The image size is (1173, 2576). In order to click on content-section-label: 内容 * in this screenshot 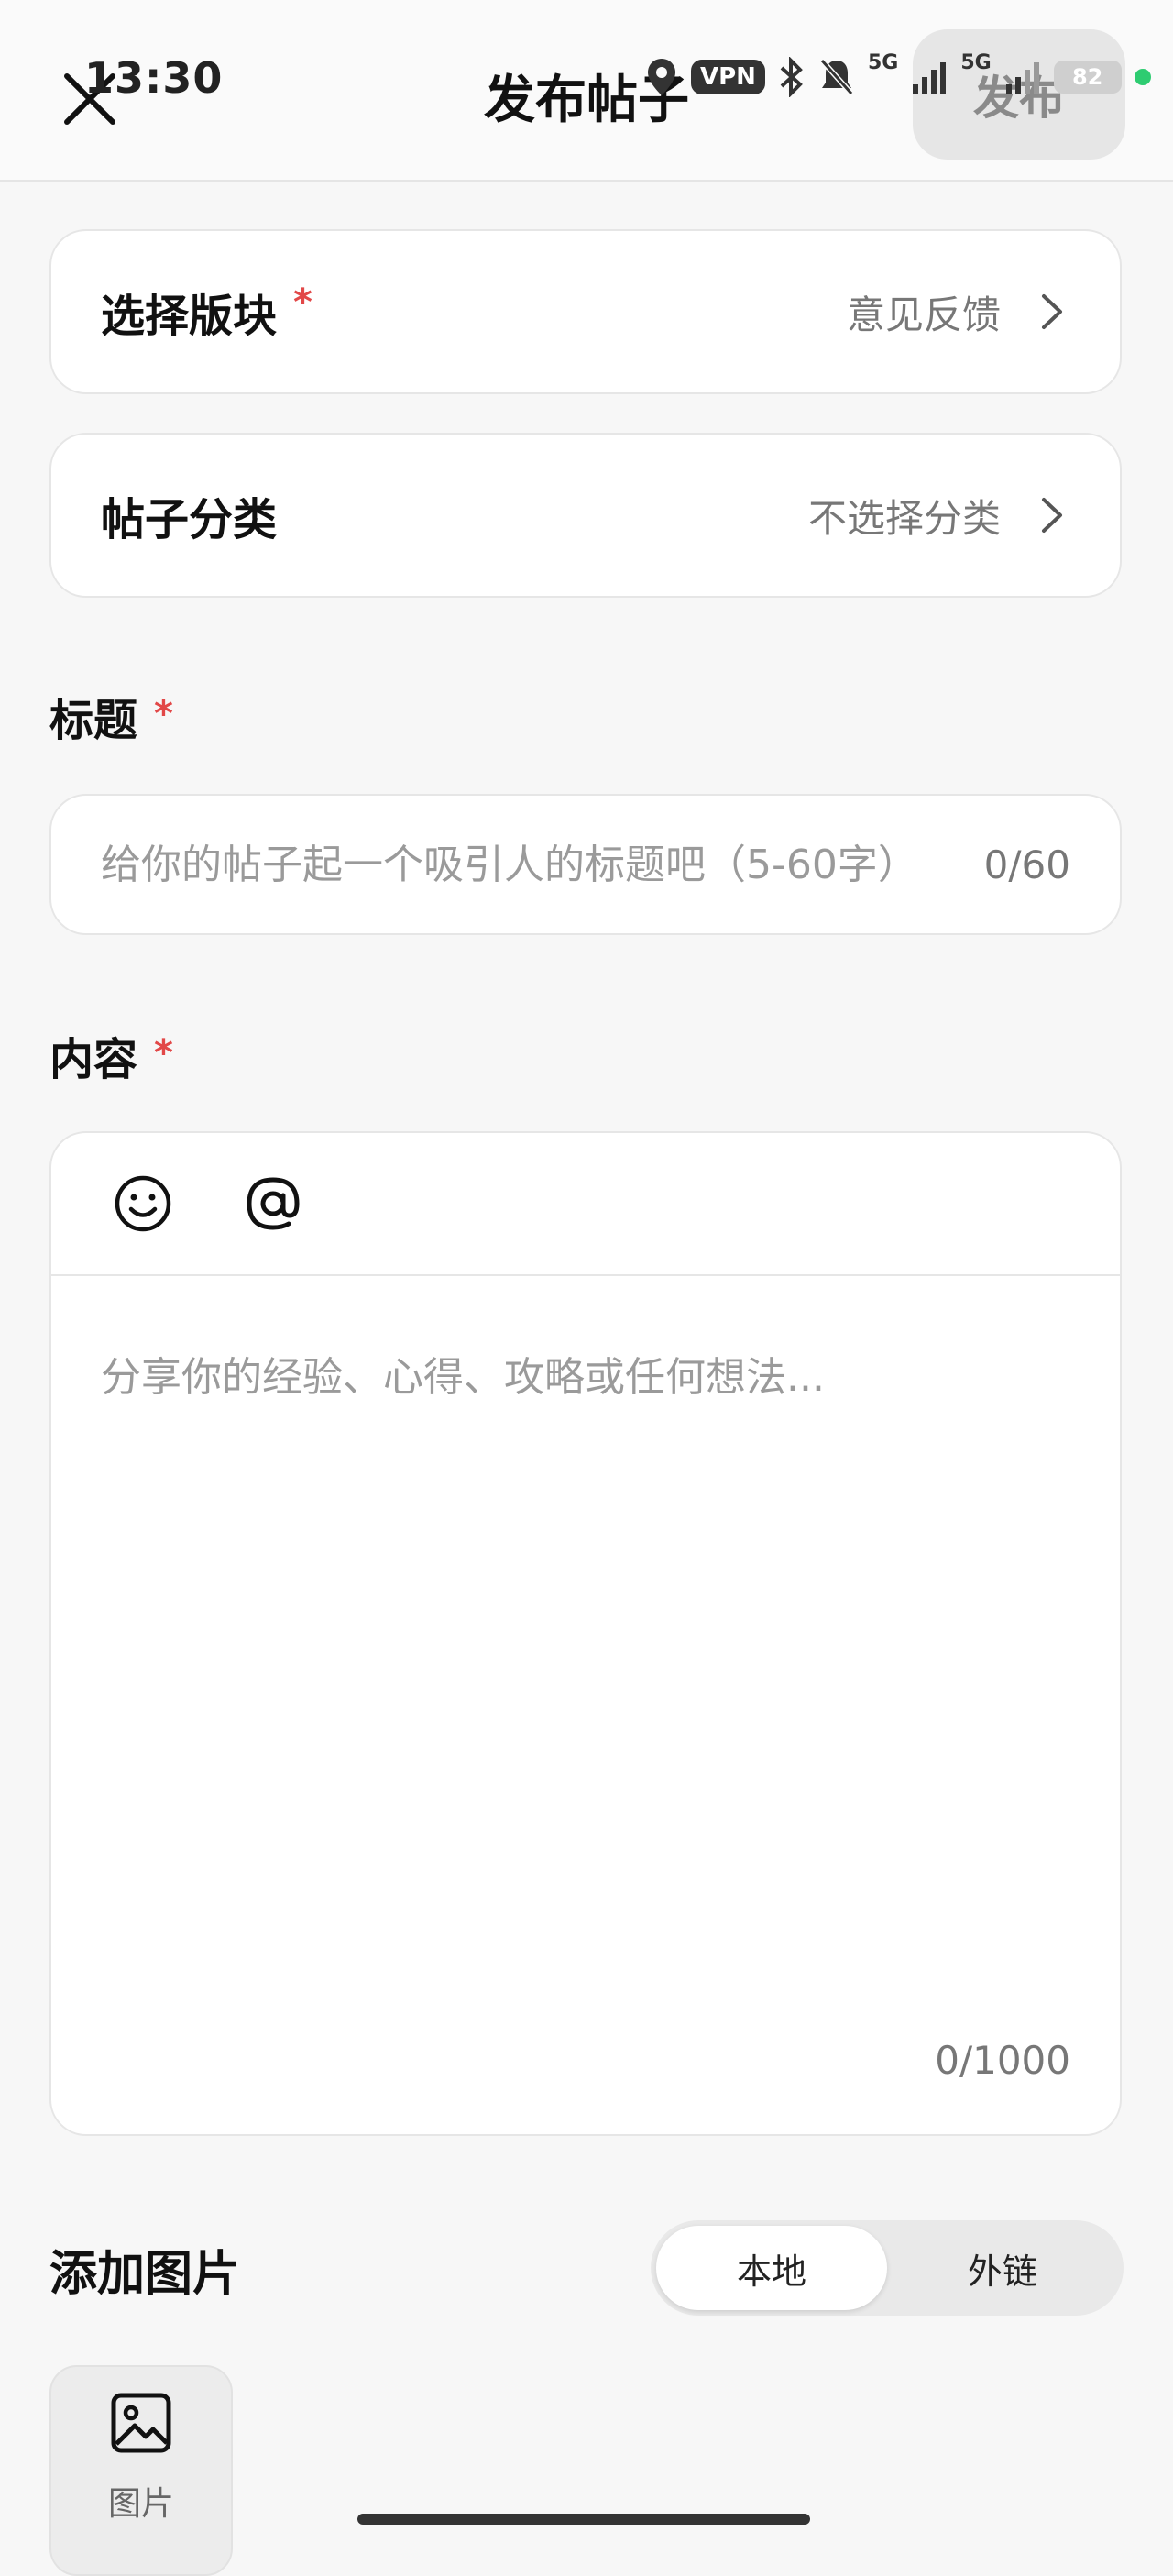, I will do `click(111, 1055)`.